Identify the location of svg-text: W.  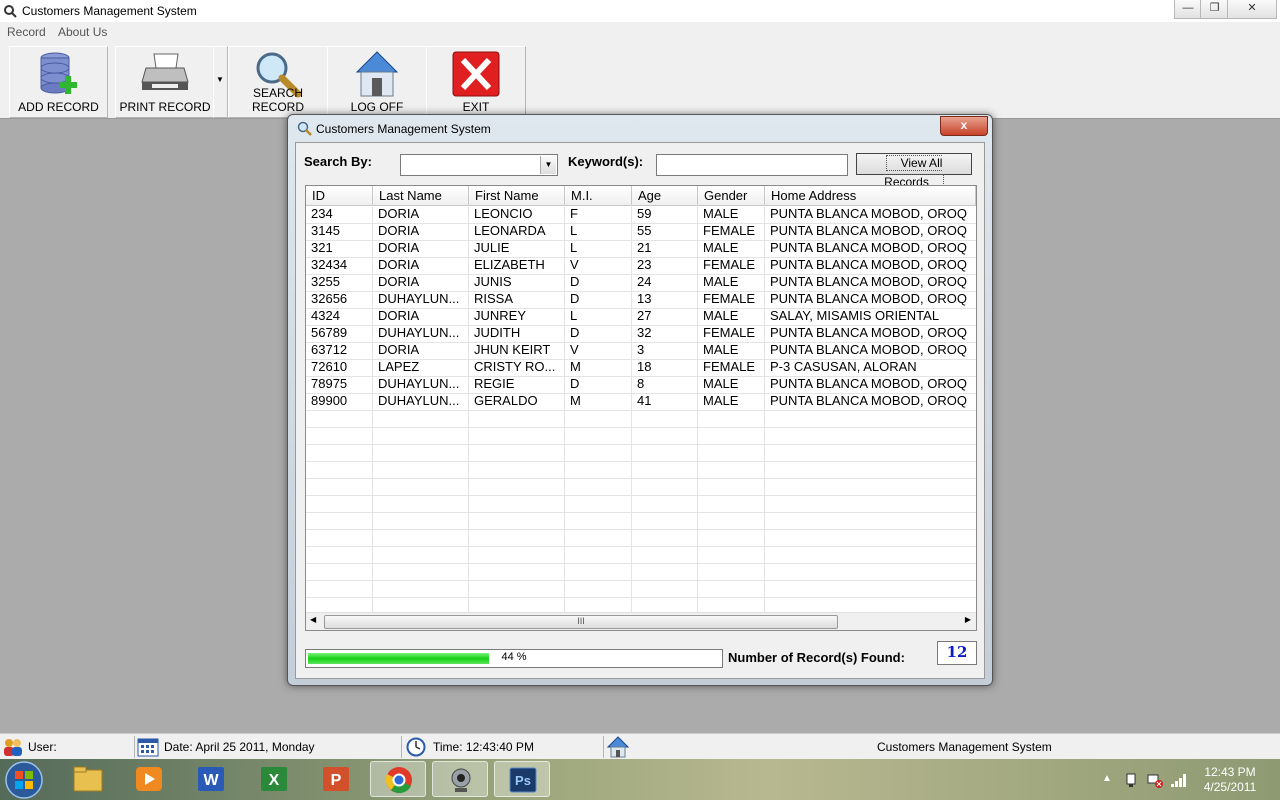
(211, 780).